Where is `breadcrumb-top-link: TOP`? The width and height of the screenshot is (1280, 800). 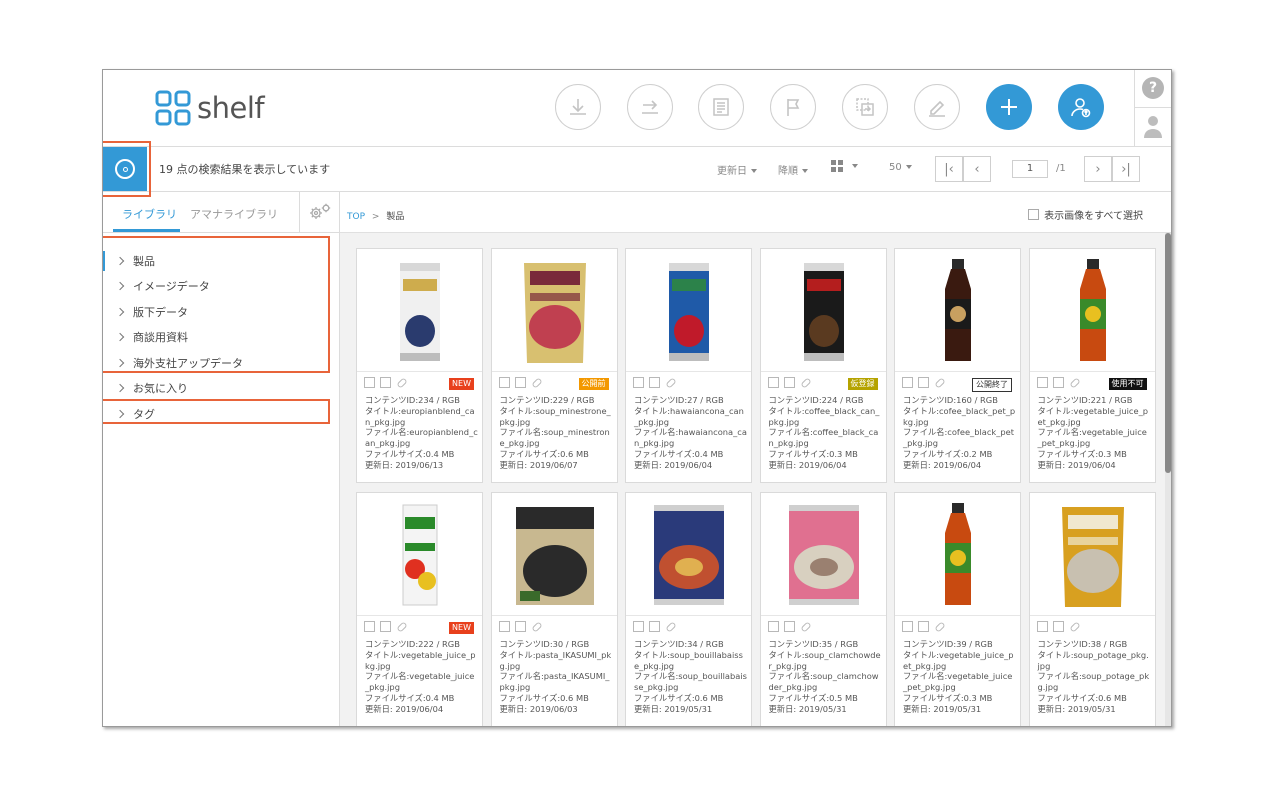 breadcrumb-top-link: TOP is located at coordinates (356, 217).